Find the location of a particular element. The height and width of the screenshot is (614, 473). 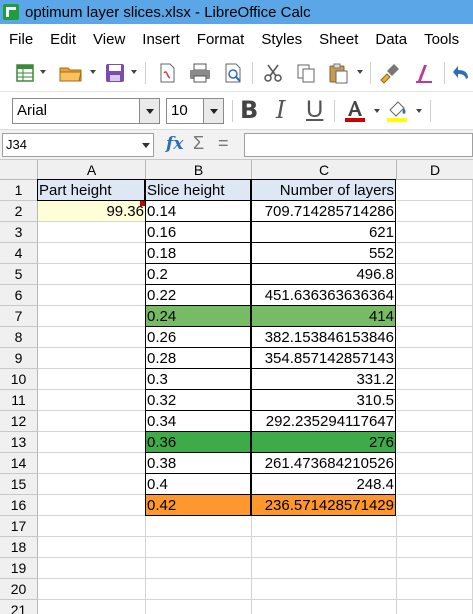

column-header-a: A is located at coordinates (92, 170).